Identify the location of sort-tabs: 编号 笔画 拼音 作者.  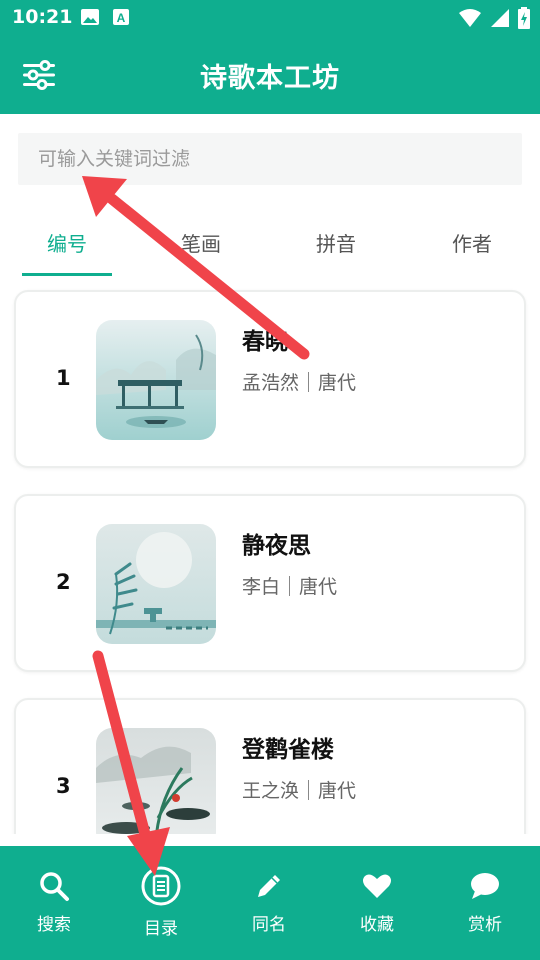
(270, 245).